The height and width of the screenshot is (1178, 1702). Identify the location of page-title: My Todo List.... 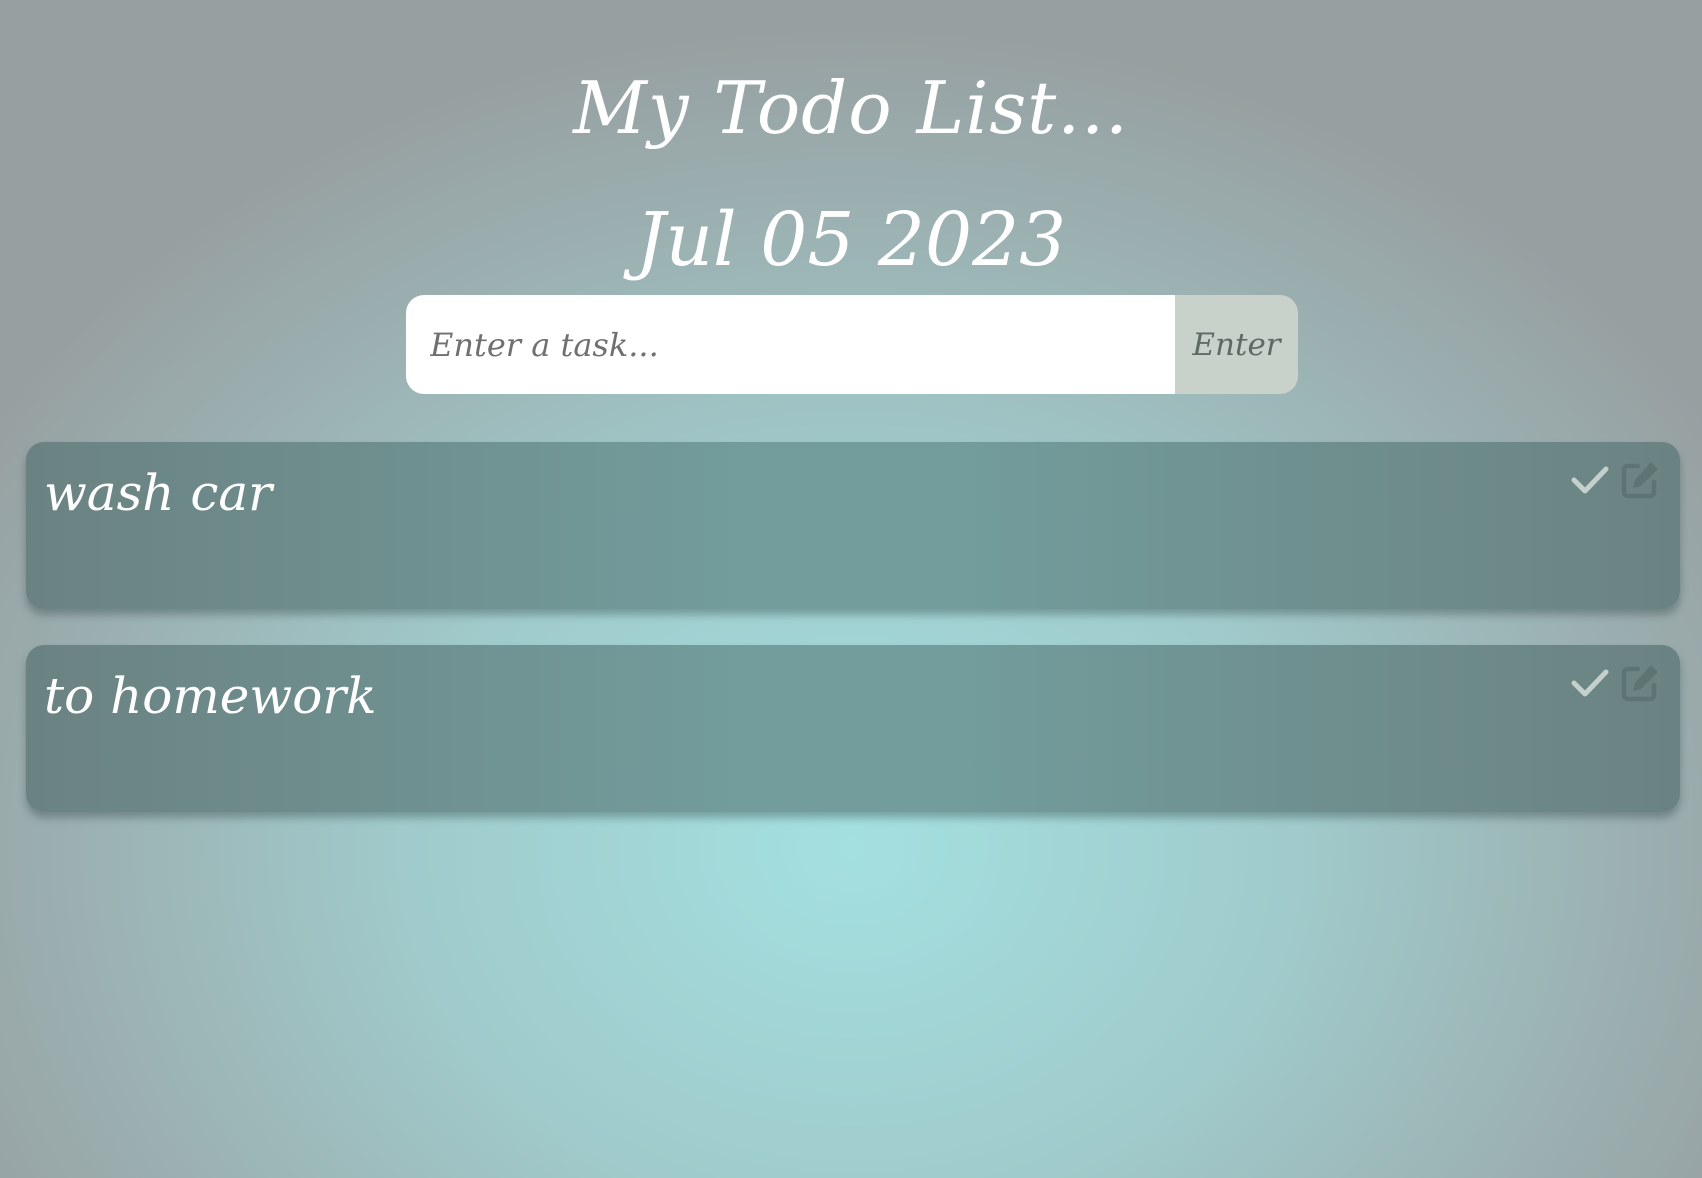
(851, 108).